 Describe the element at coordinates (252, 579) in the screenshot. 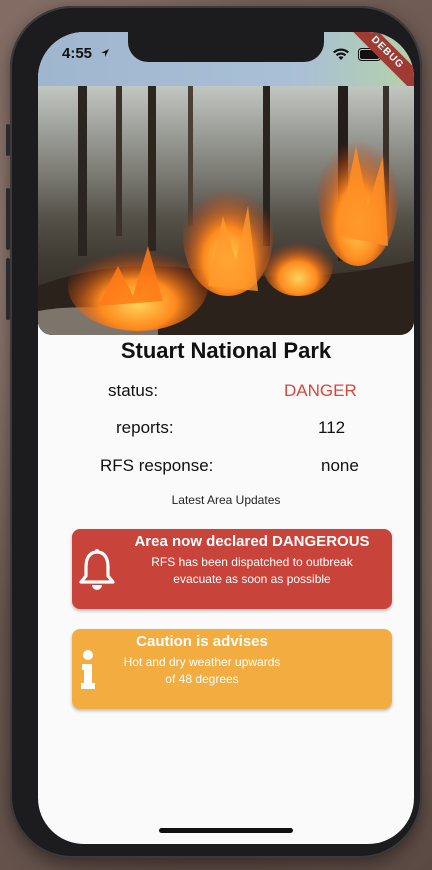

I see `danger-card-line-2: evacuate as soon as possible` at that location.